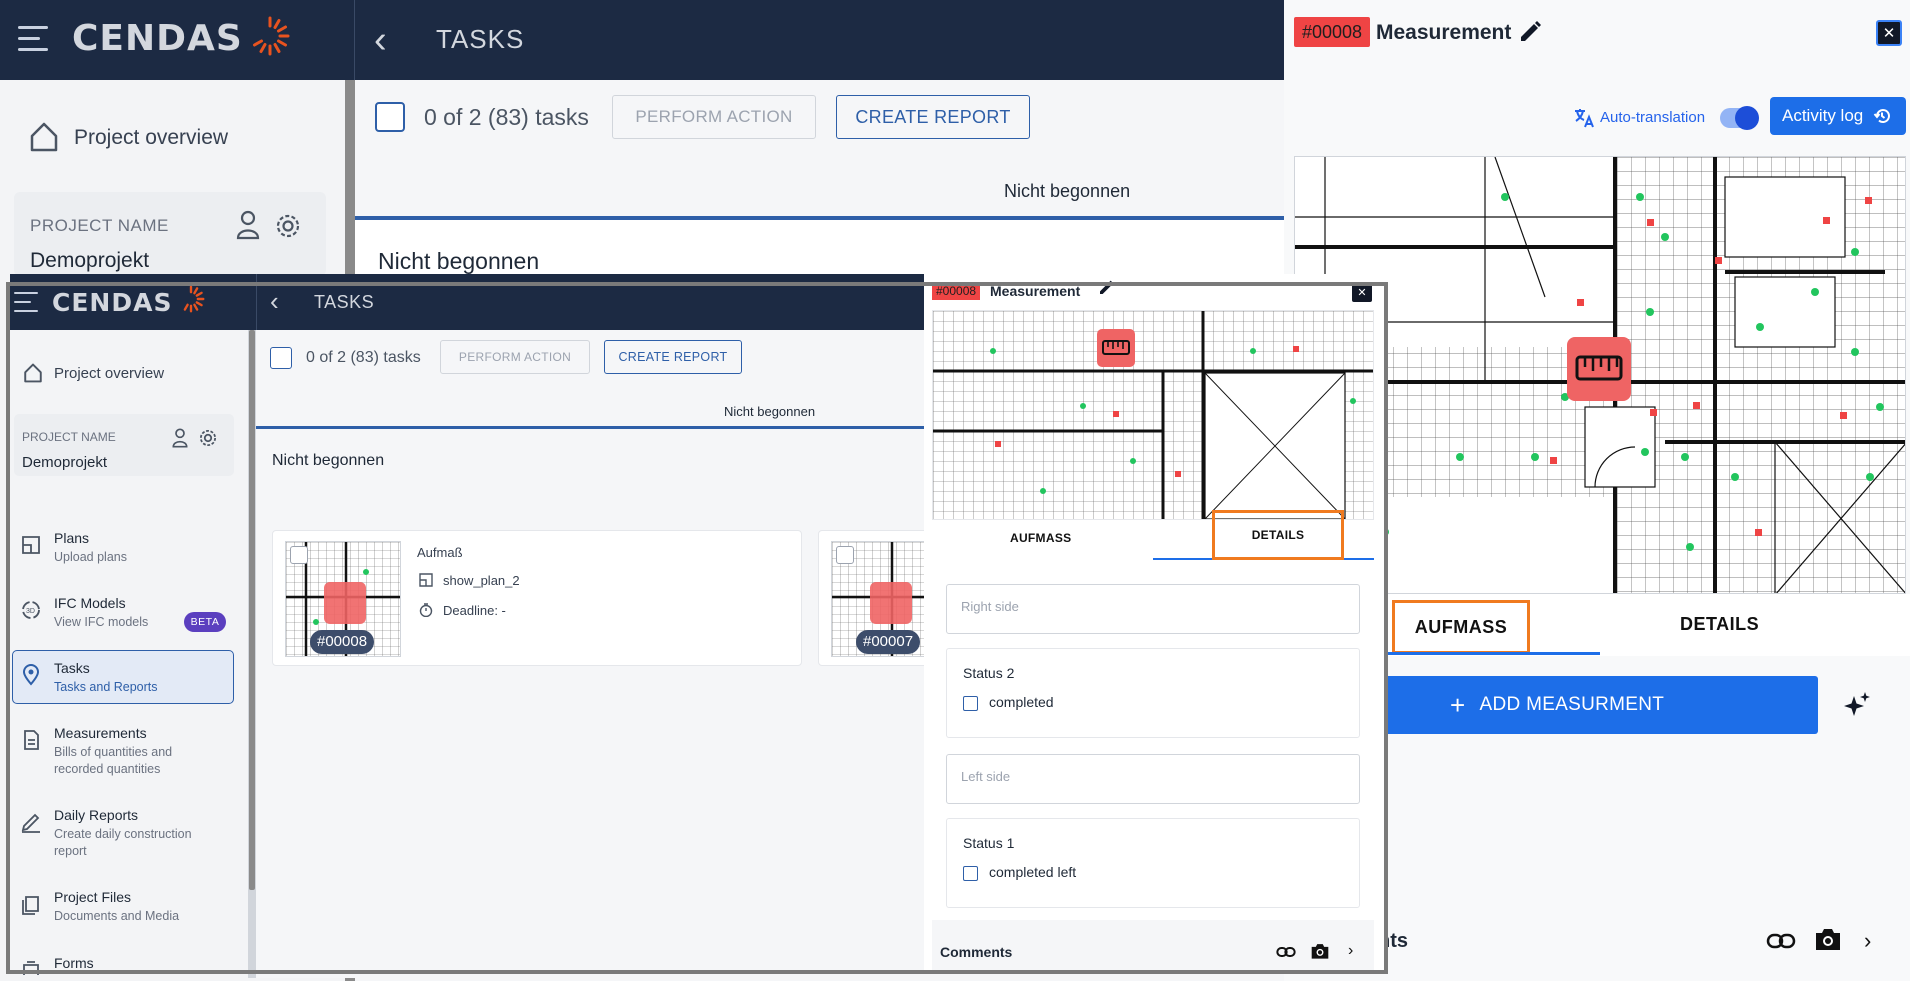  I want to click on history-icon, so click(1882, 116).